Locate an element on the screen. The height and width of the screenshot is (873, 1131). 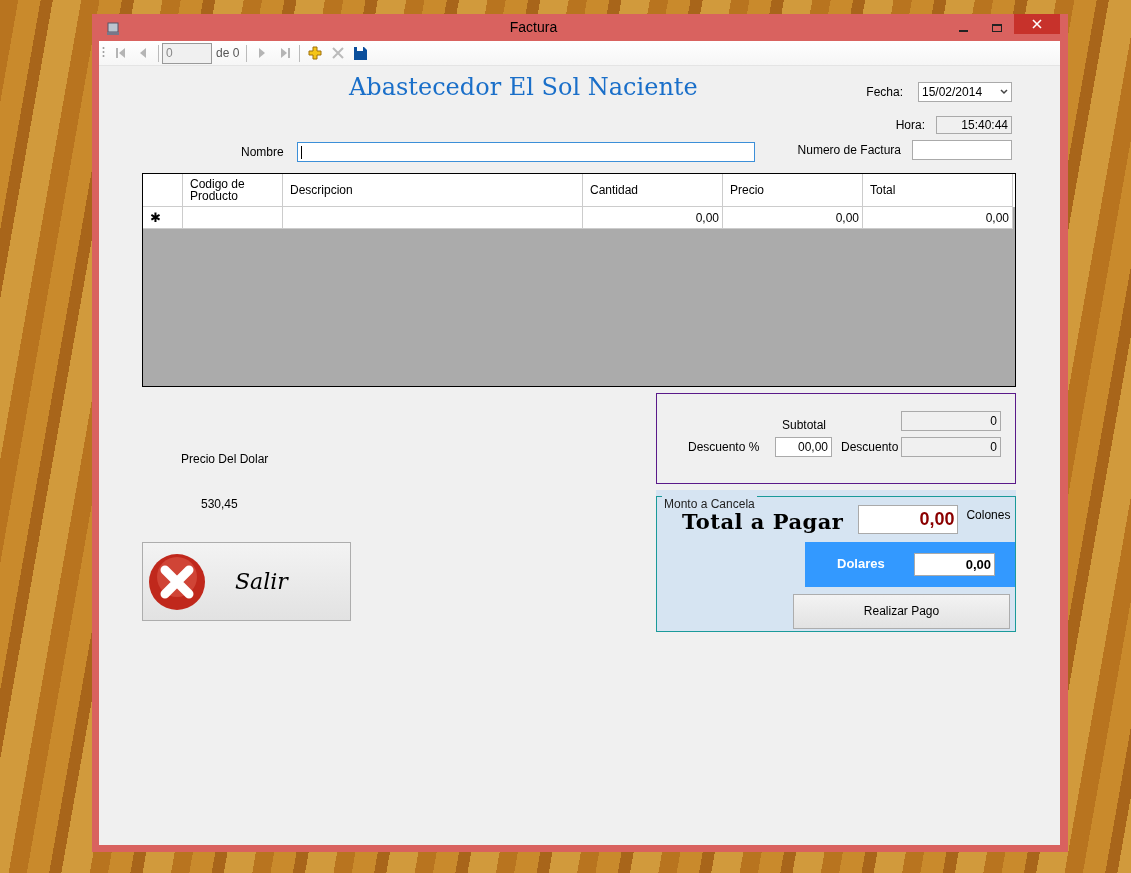
dropdown-icon is located at coordinates (1004, 92).